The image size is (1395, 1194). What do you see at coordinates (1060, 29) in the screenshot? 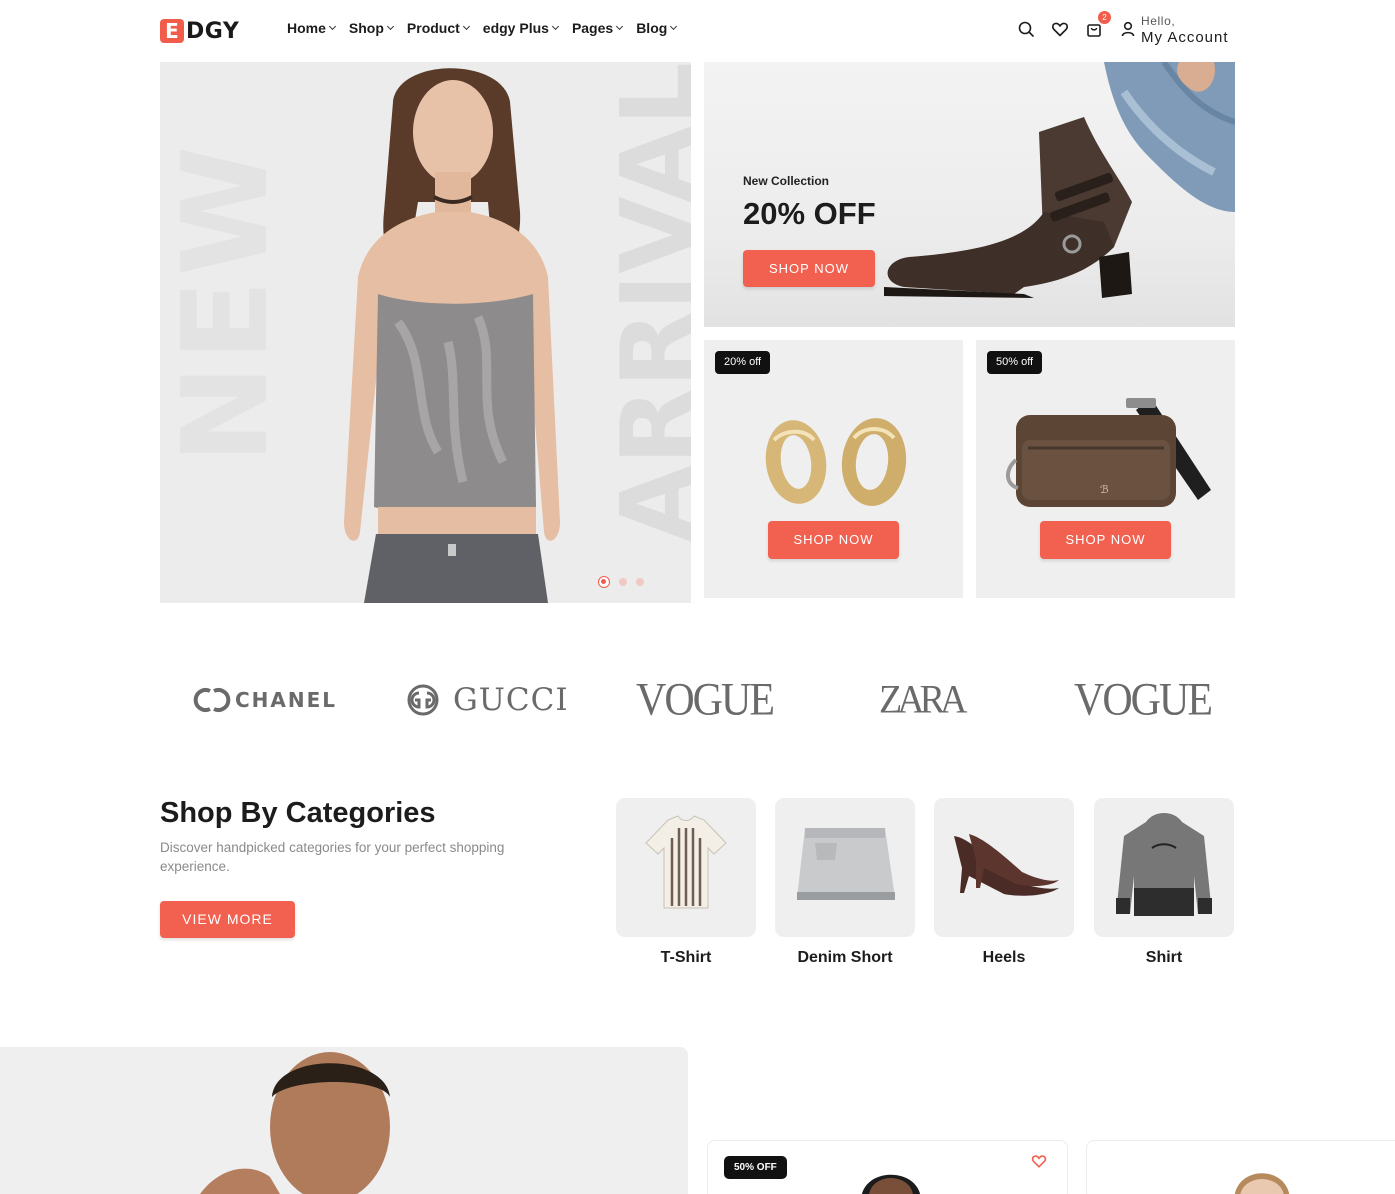
I see `heart-icon` at bounding box center [1060, 29].